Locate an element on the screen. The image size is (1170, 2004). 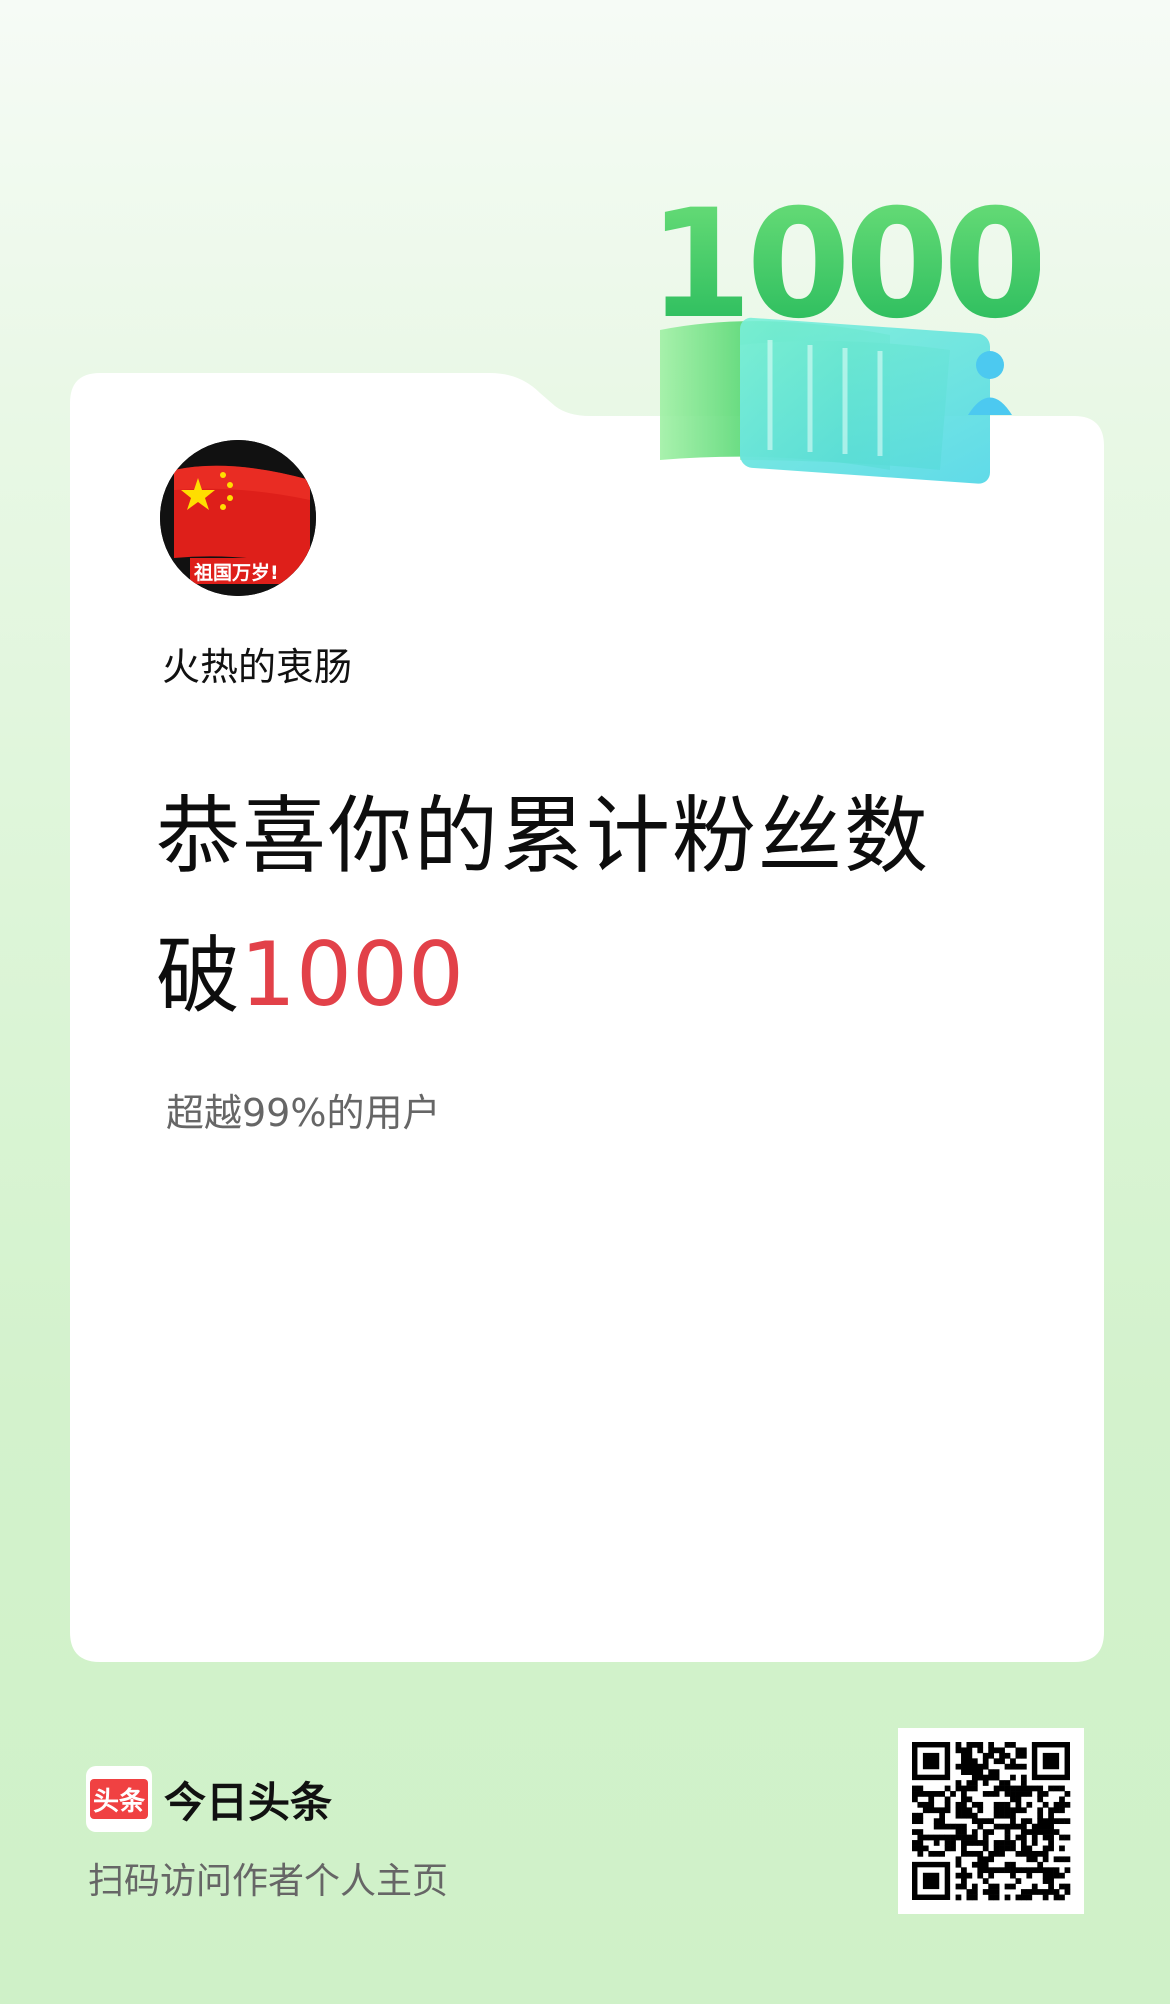
scan-hint: 扫码访问作者个人主页 is located at coordinates (268, 1881).